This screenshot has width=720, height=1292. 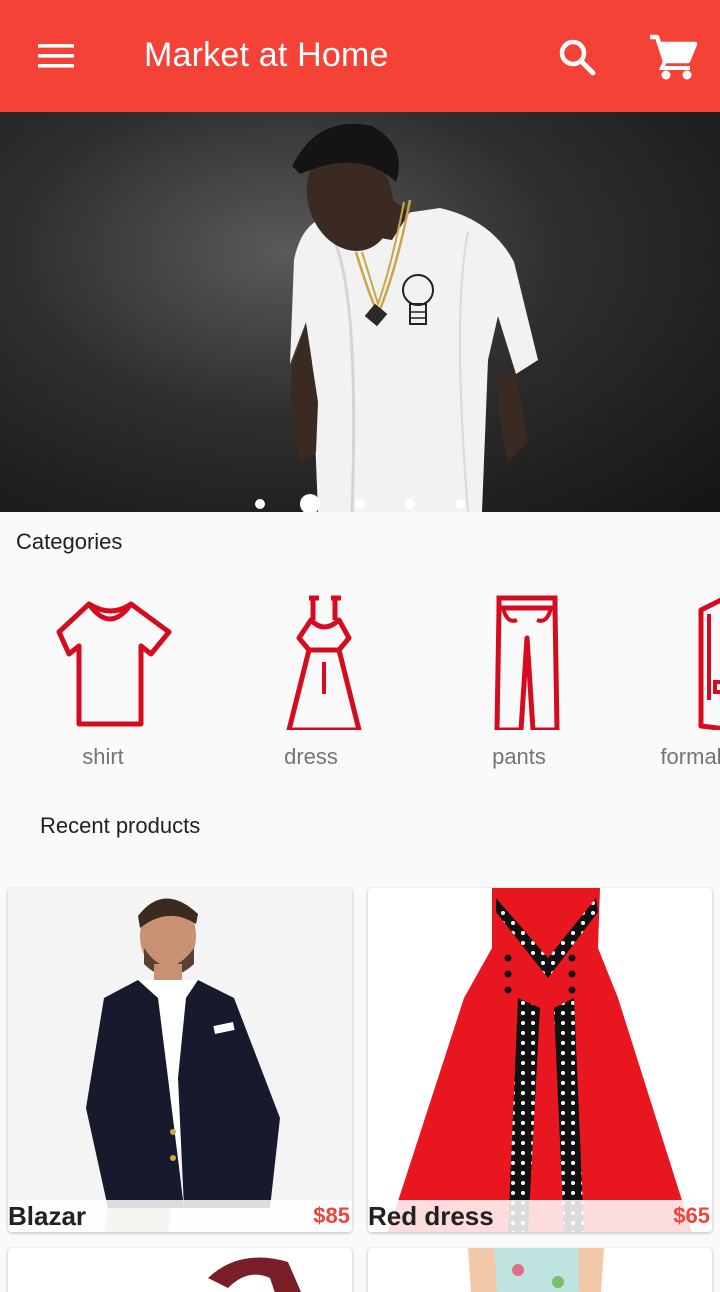 What do you see at coordinates (114, 664) in the screenshot?
I see `shirt-icon` at bounding box center [114, 664].